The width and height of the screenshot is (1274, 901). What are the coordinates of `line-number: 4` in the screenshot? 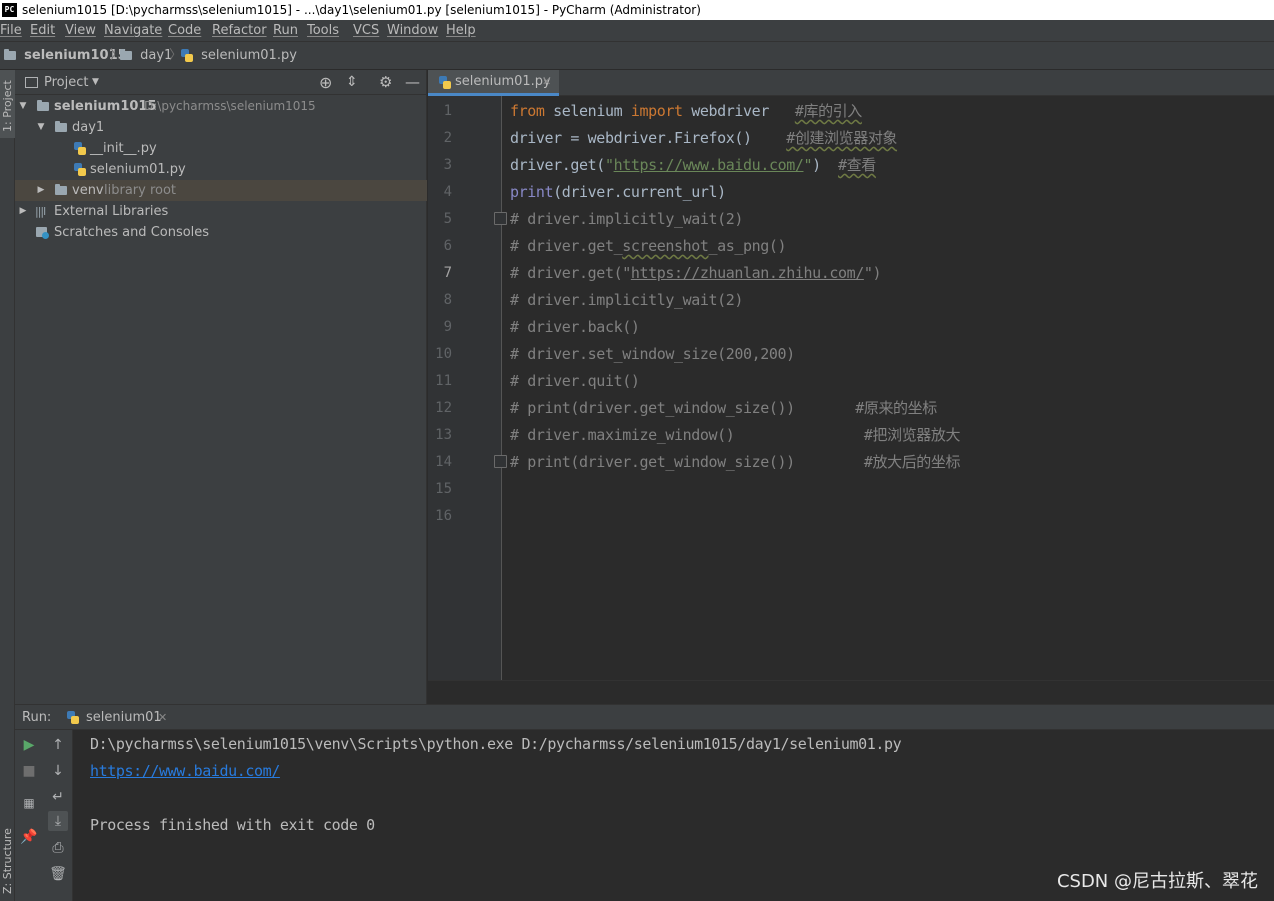 It's located at (447, 192).